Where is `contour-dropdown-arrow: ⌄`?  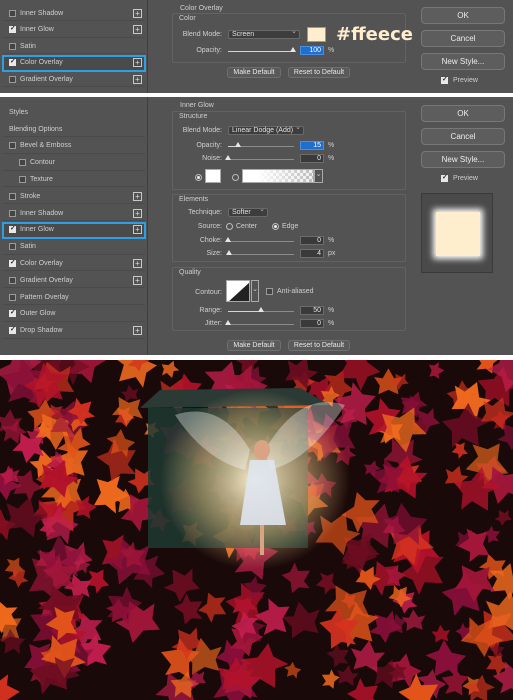
contour-dropdown-arrow: ⌄ is located at coordinates (255, 291).